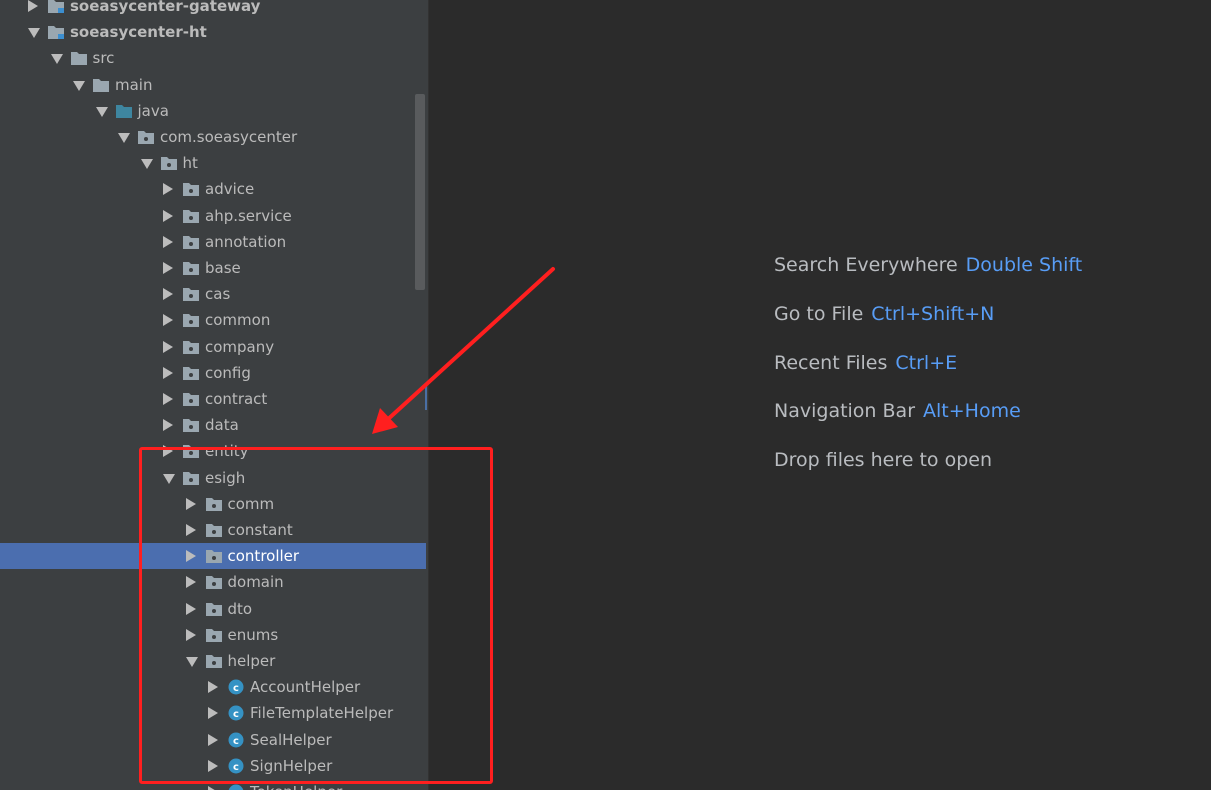 This screenshot has height=790, width=1211. I want to click on tree-node-esigh: esigh, so click(213, 478).